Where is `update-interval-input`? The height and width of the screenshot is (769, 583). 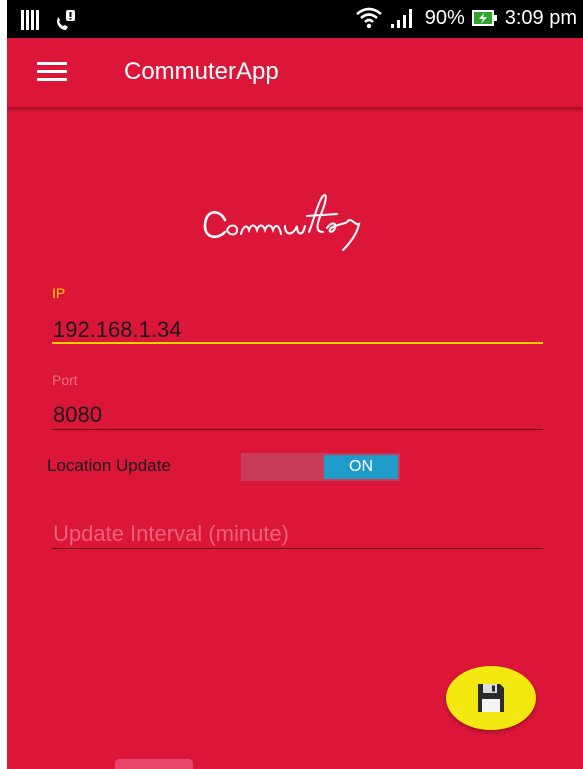
update-interval-input is located at coordinates (299, 534).